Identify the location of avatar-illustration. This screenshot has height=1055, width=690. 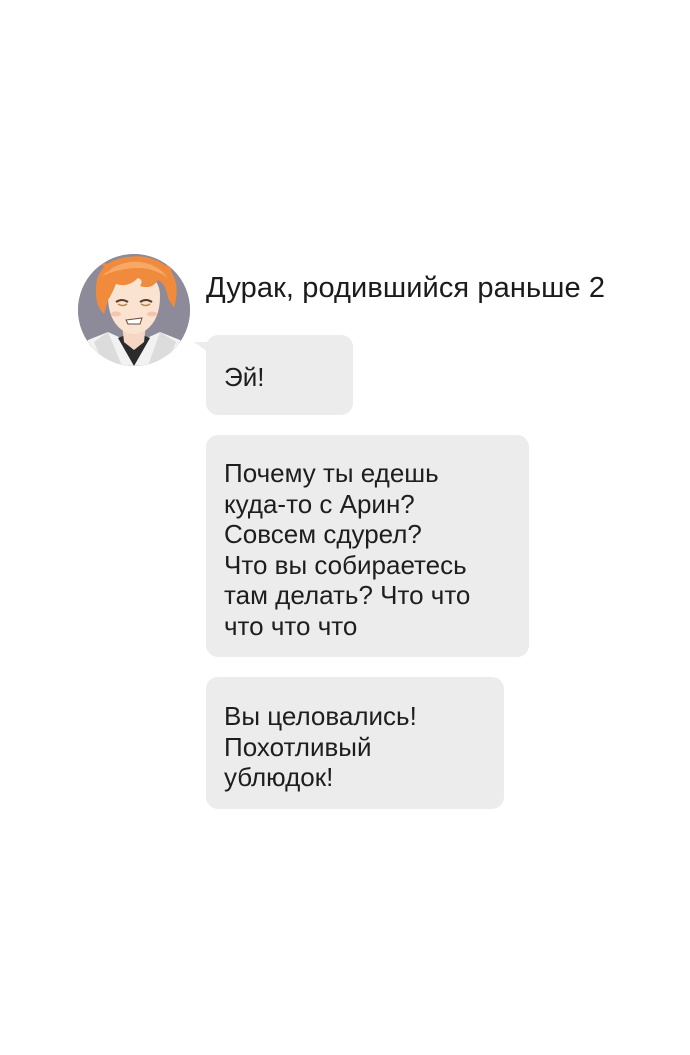
(134, 310).